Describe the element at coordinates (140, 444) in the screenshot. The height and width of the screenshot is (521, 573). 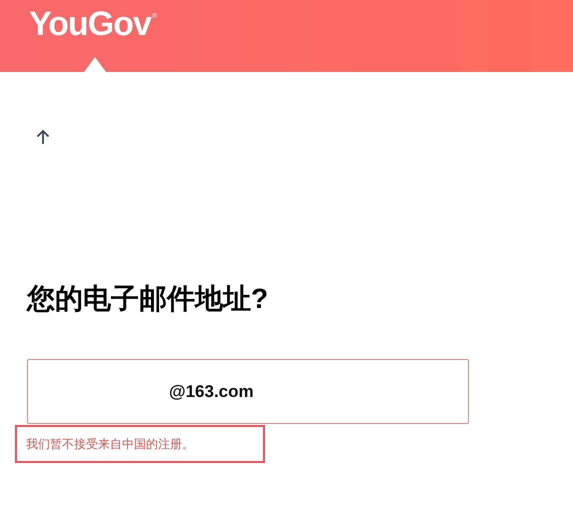
I see `error-message: 我们暂不接受来自中国的注册。` at that location.